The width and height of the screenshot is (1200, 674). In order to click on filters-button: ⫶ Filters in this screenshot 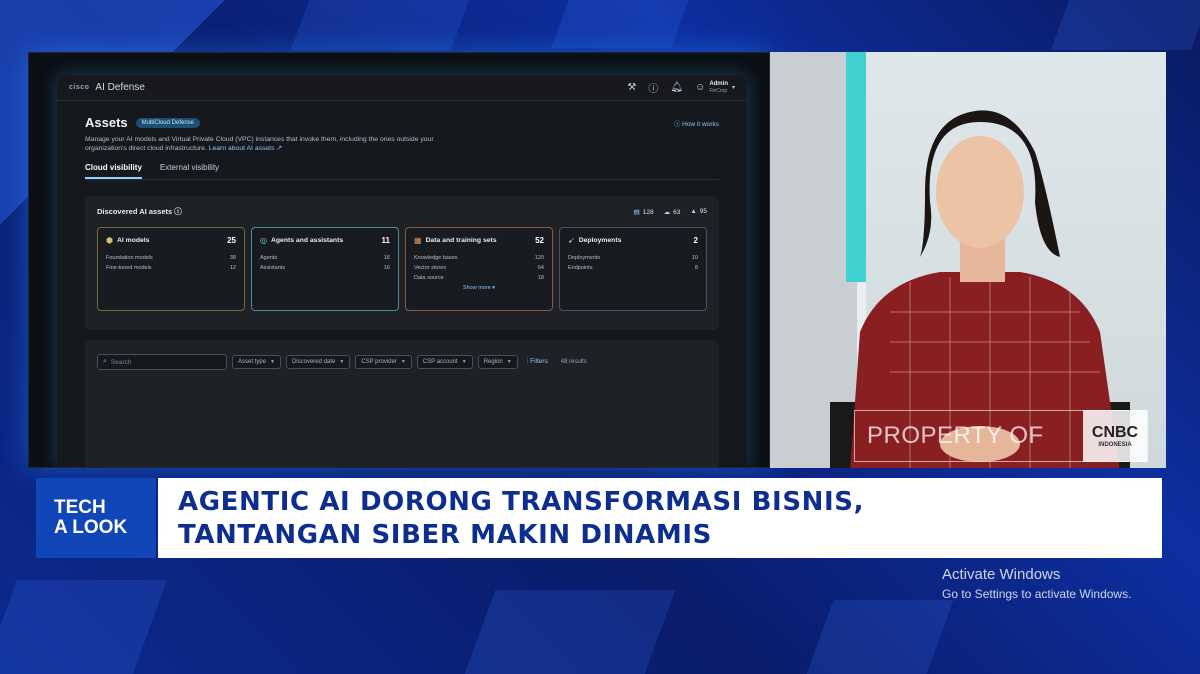, I will do `click(537, 362)`.